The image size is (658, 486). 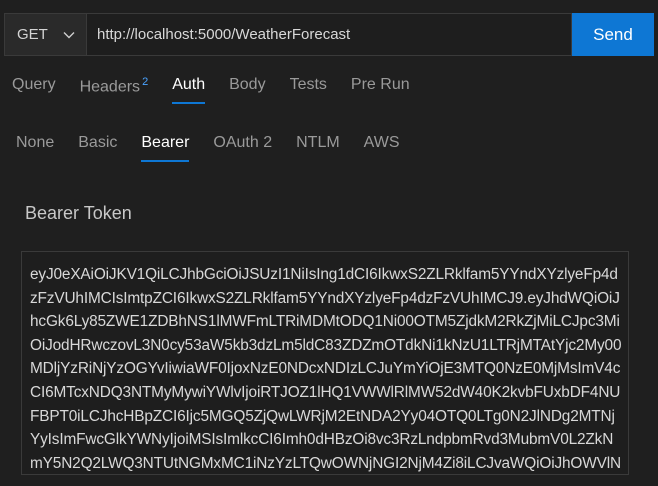 I want to click on auth-tab-oauth2: OAuth 2, so click(x=242, y=145).